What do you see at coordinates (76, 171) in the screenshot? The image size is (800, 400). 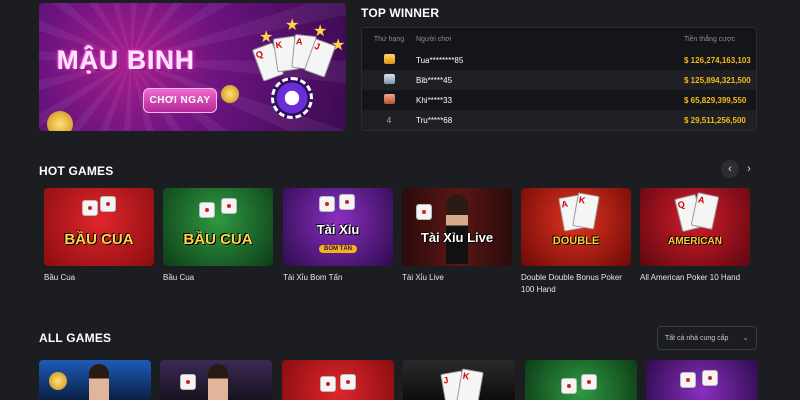 I see `hot-games-title: HOT GAMES` at bounding box center [76, 171].